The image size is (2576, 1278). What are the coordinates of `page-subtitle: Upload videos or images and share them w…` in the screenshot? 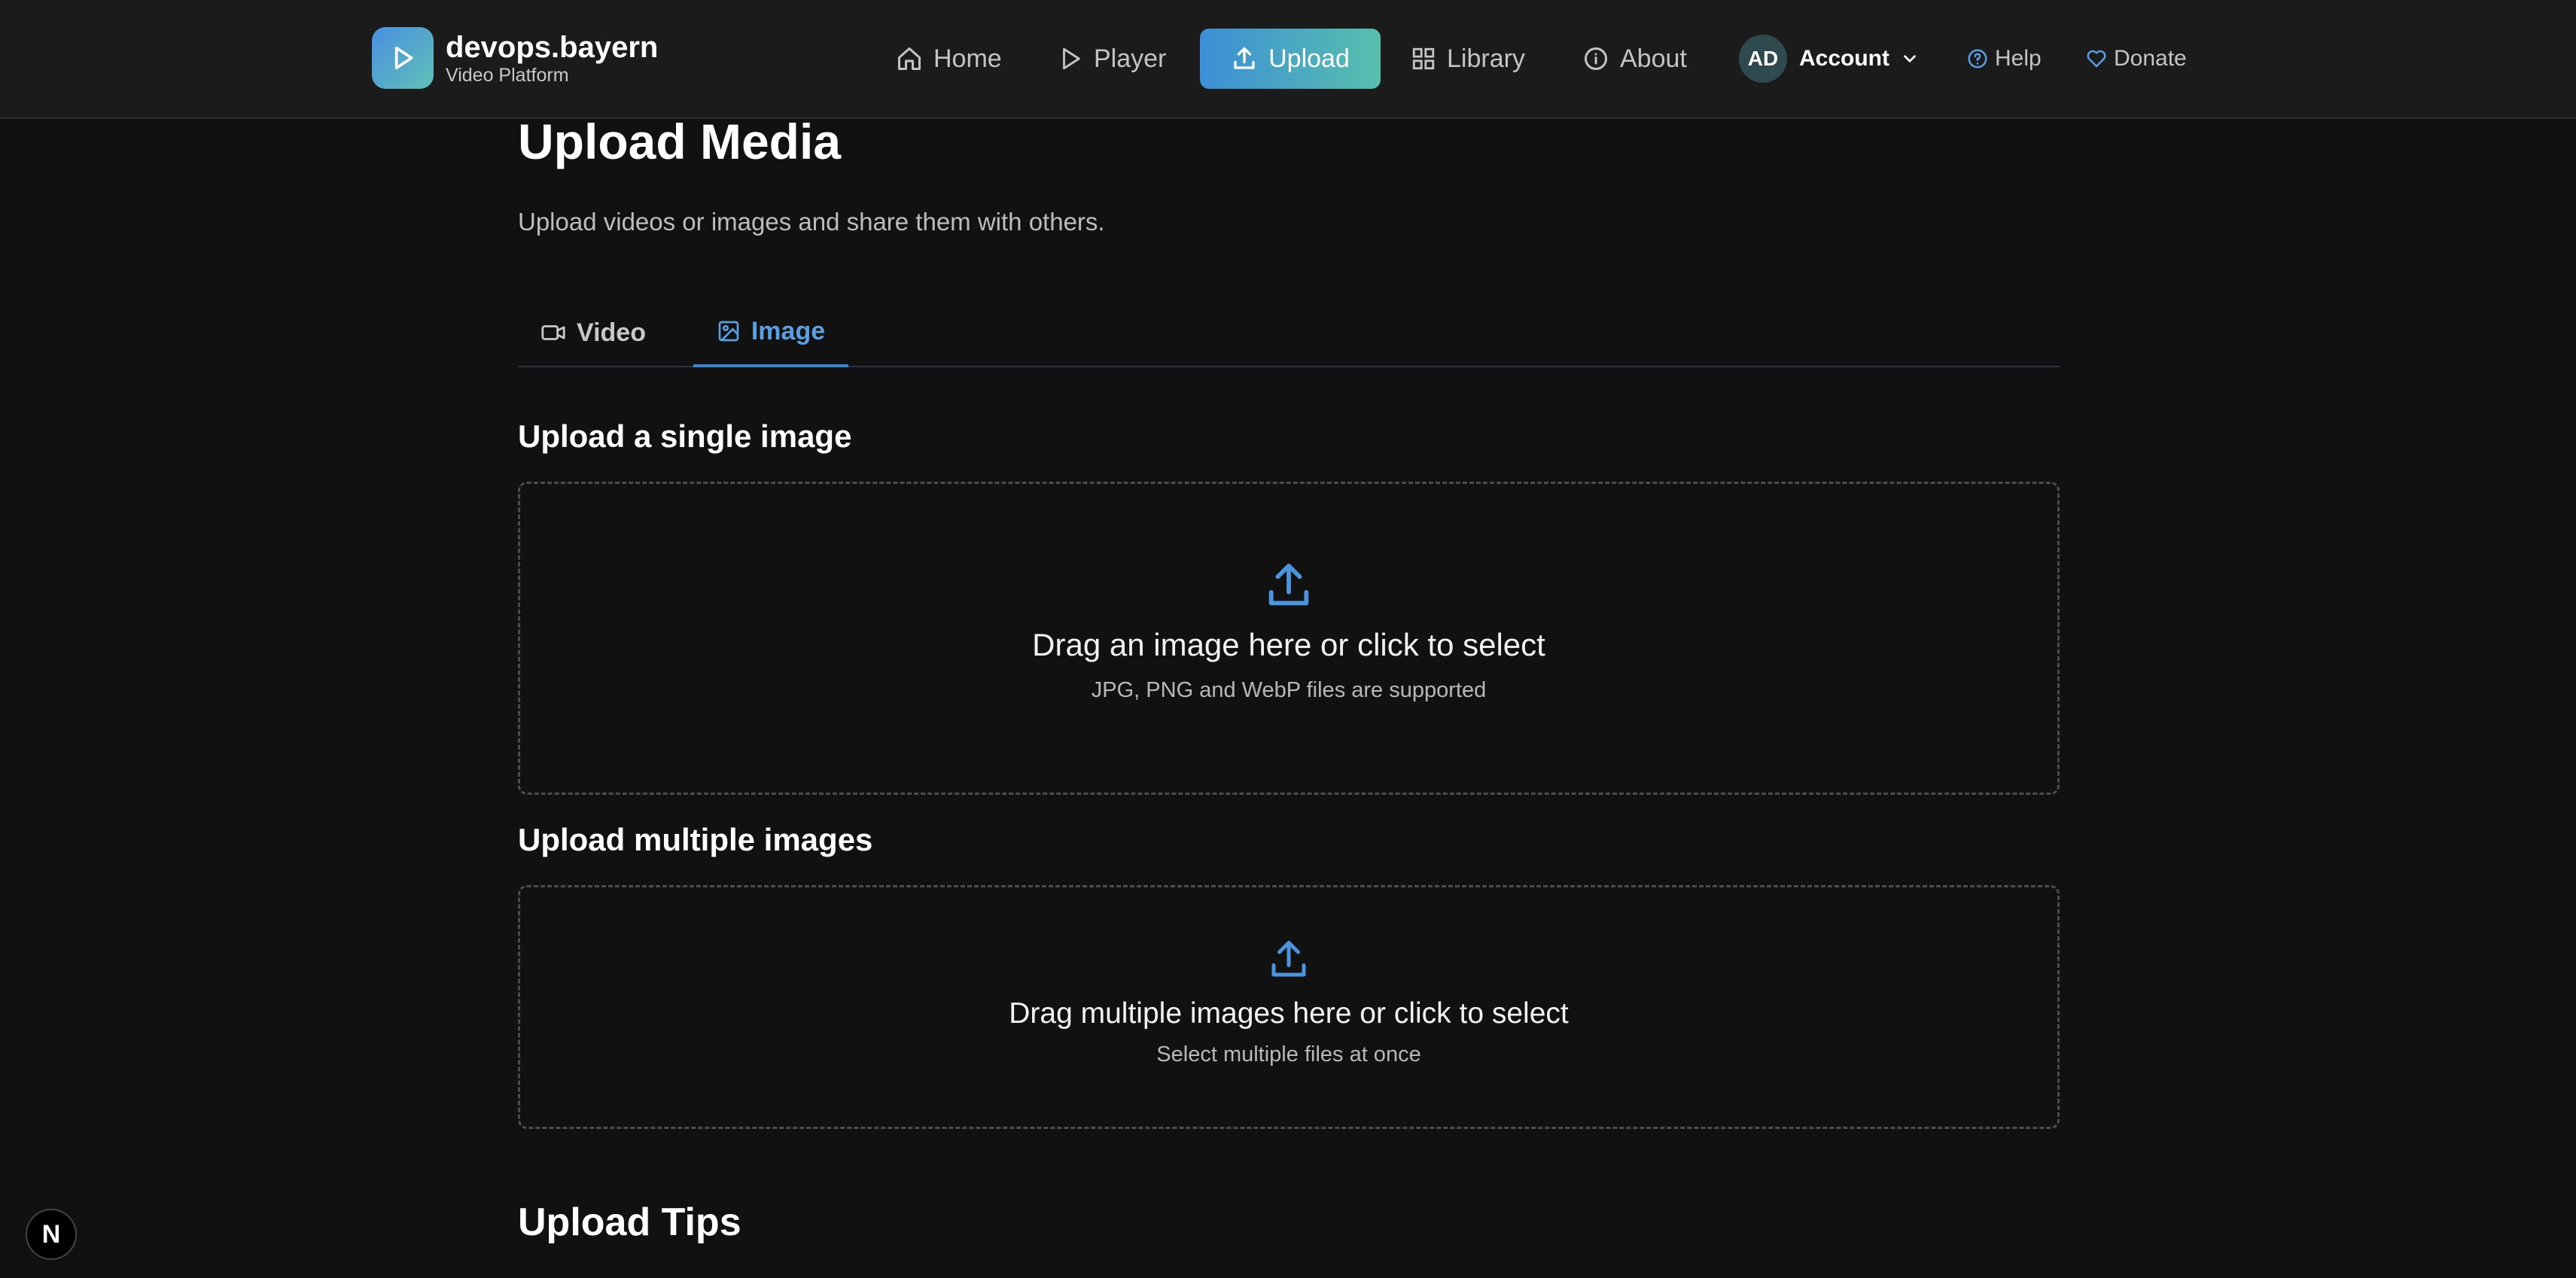 It's located at (811, 222).